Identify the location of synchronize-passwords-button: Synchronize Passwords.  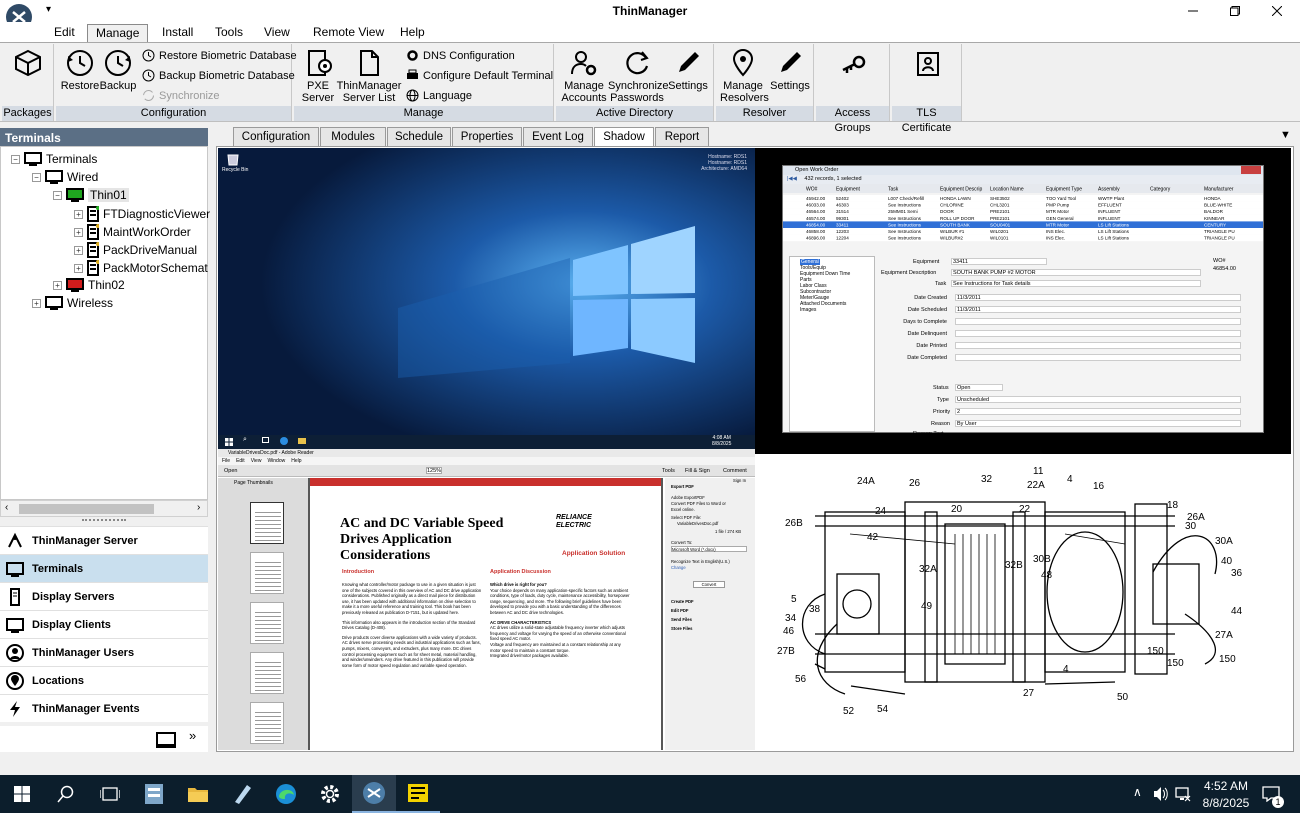
(638, 76).